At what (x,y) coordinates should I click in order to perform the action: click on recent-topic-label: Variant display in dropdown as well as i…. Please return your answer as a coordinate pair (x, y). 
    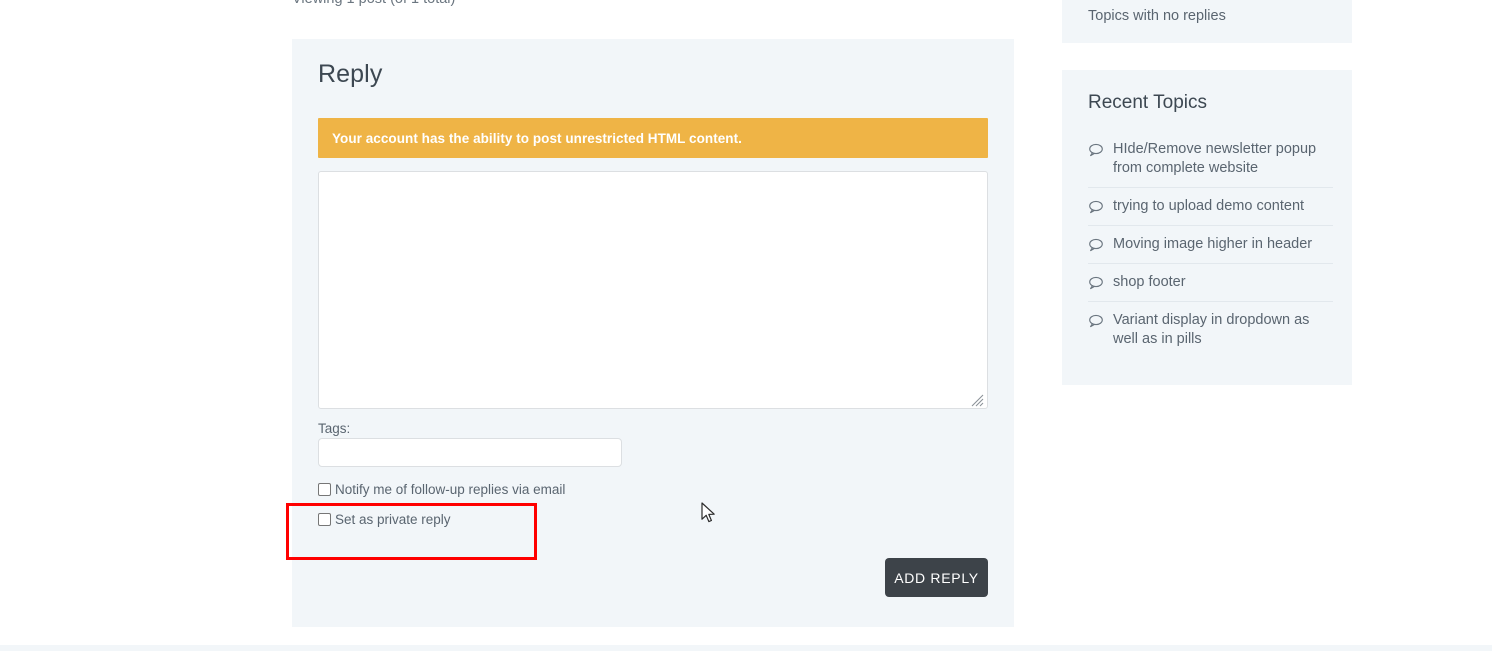
    Looking at the image, I should click on (1223, 330).